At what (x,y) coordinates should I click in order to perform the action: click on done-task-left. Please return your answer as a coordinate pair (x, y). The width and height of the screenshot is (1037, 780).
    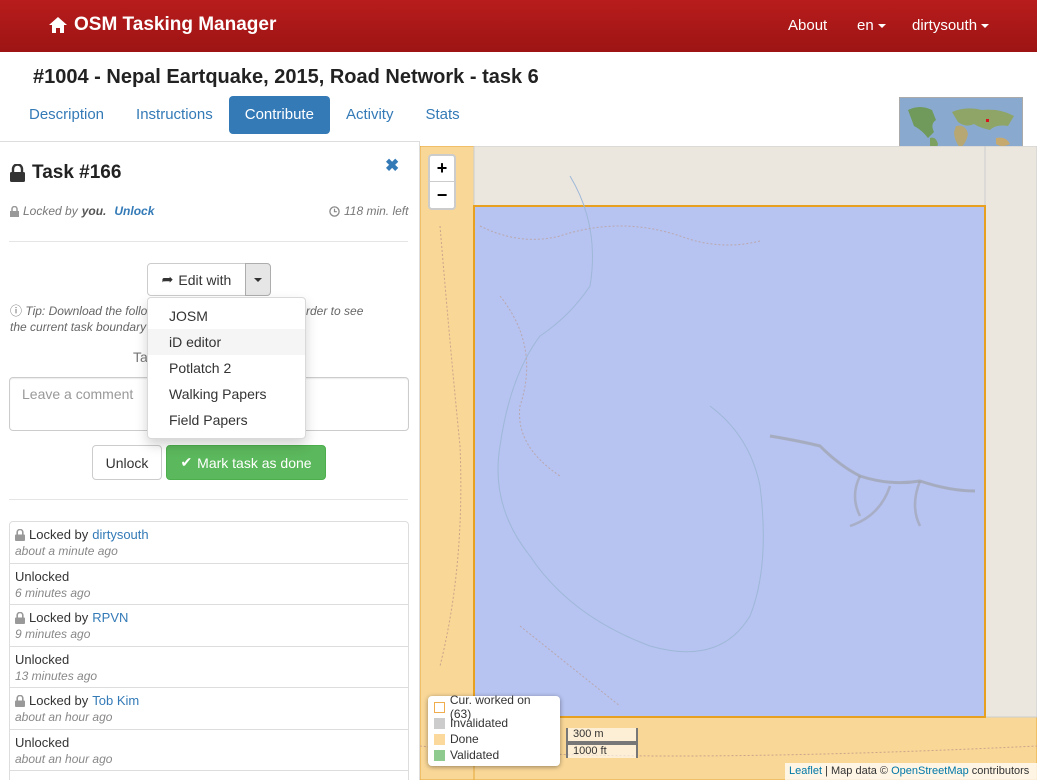
    Looking at the image, I should click on (447, 463).